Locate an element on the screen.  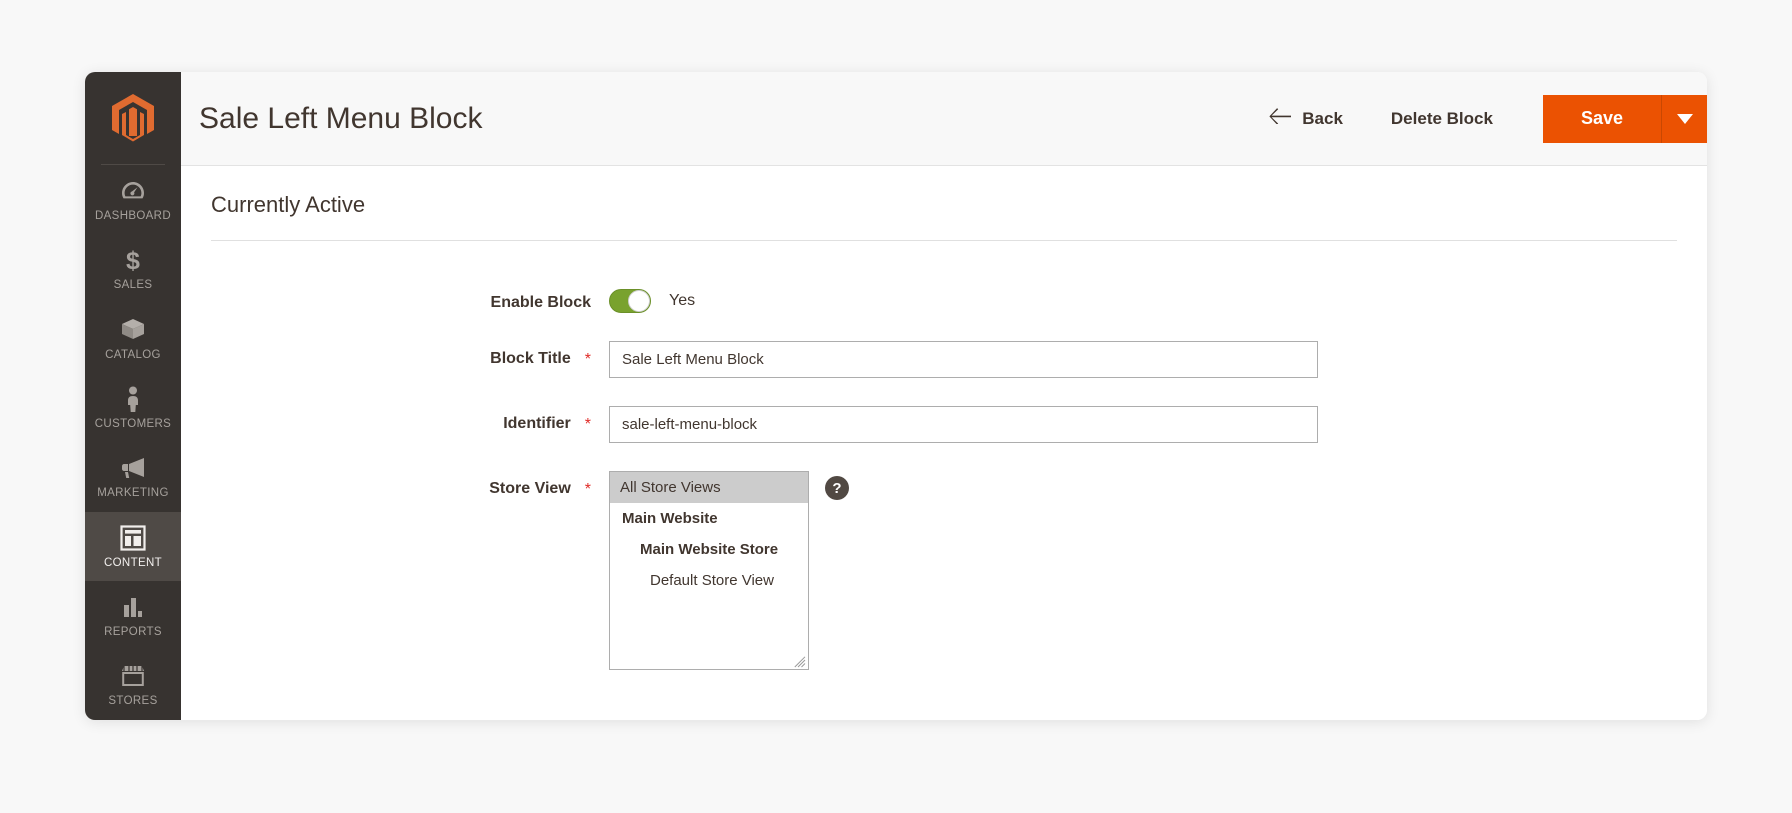
enable-block-control: Yes is located at coordinates (652, 299).